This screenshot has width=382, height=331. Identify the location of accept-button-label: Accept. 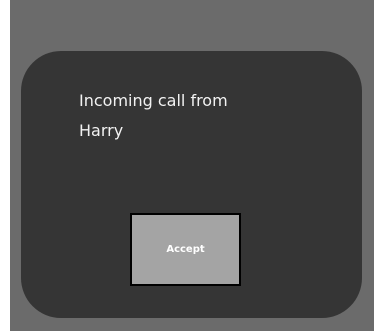
(185, 249).